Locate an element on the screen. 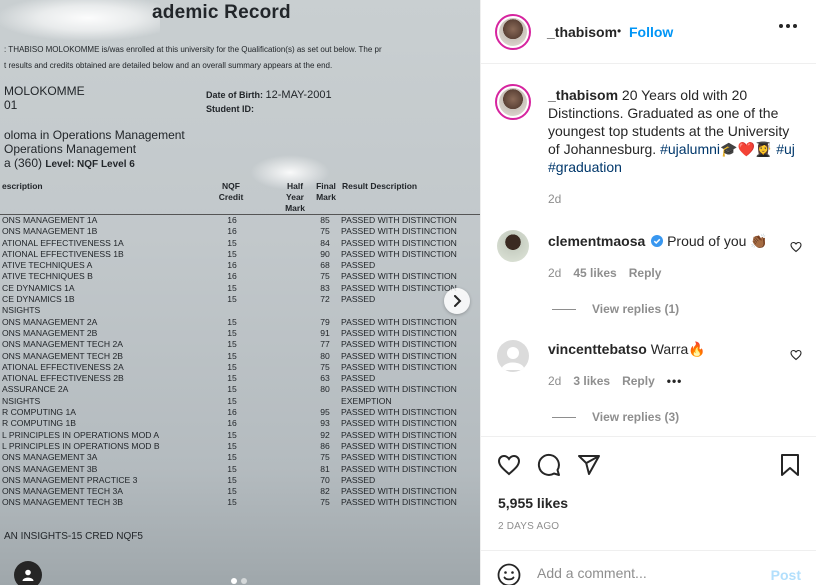 The width and height of the screenshot is (816, 585). caption-username: _thabisom is located at coordinates (583, 95).